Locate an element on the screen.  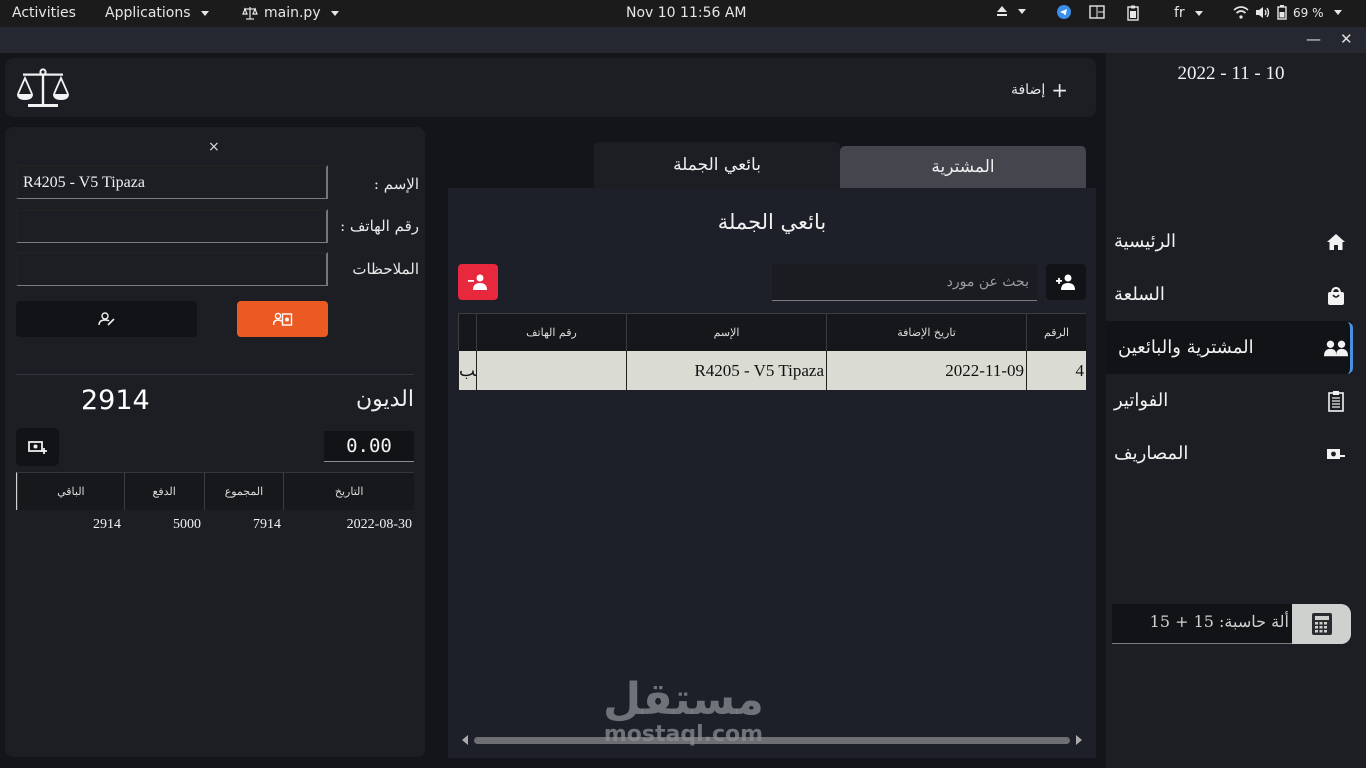
column-header-total: المجموع is located at coordinates (243, 491).